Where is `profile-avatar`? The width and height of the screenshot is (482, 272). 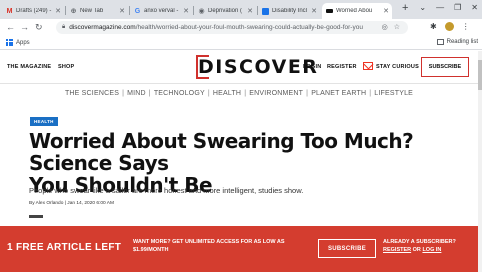
profile-avatar is located at coordinates (449, 26).